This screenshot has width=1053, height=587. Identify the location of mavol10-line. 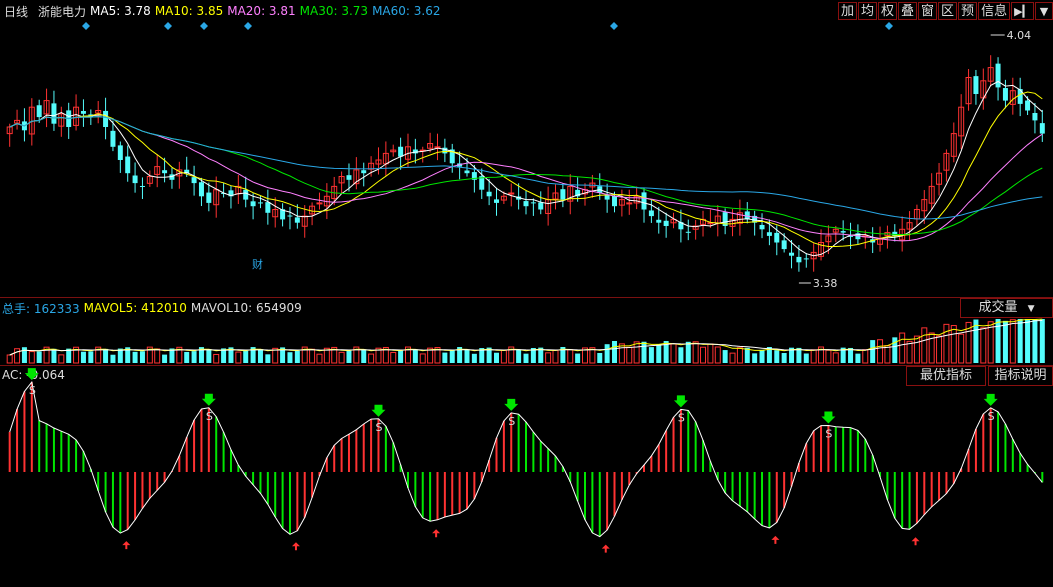
(526, 338).